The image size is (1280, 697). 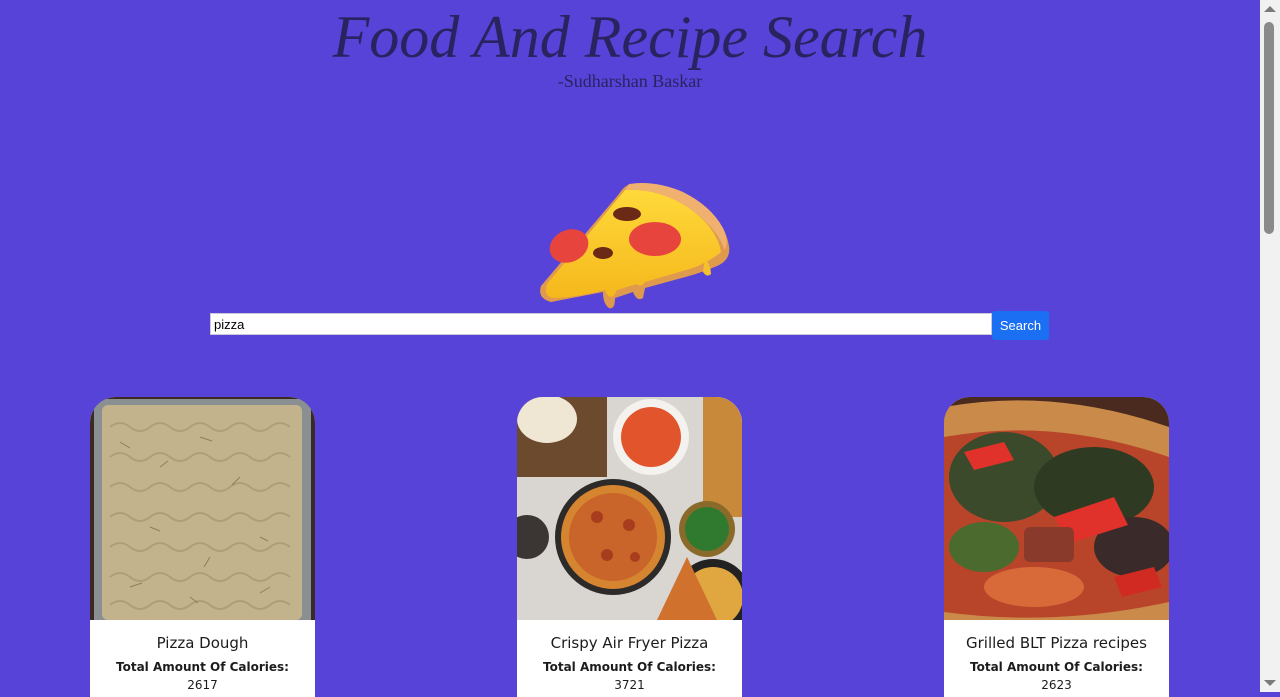 What do you see at coordinates (629, 508) in the screenshot?
I see `air-fryer-pizza-photo` at bounding box center [629, 508].